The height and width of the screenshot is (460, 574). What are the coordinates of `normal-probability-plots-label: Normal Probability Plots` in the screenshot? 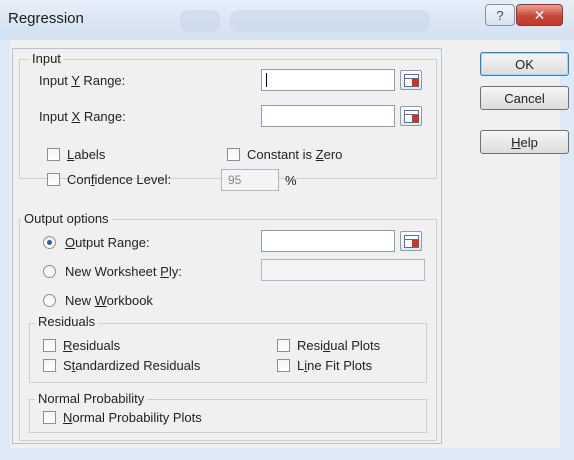 It's located at (132, 417).